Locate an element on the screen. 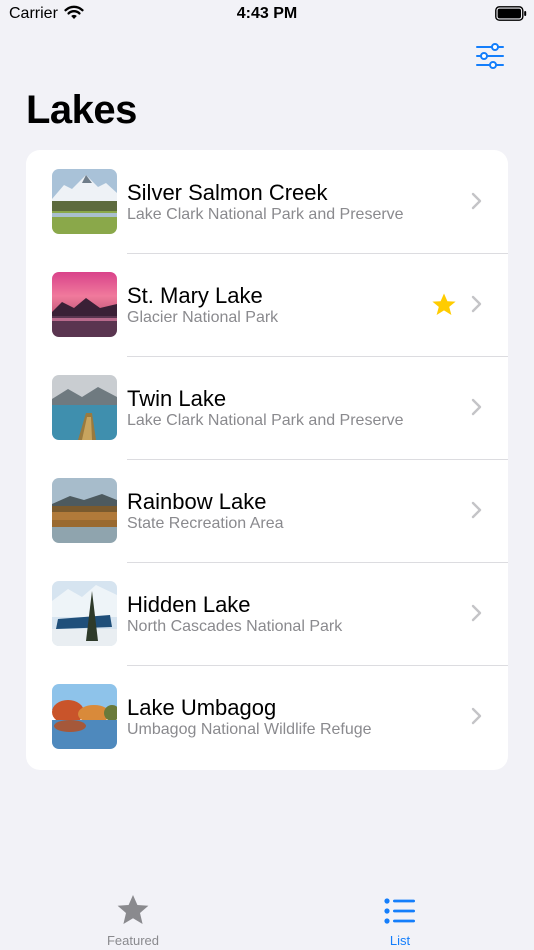 This screenshot has height=950, width=534. lake-name: Hidden Lake is located at coordinates (189, 604).